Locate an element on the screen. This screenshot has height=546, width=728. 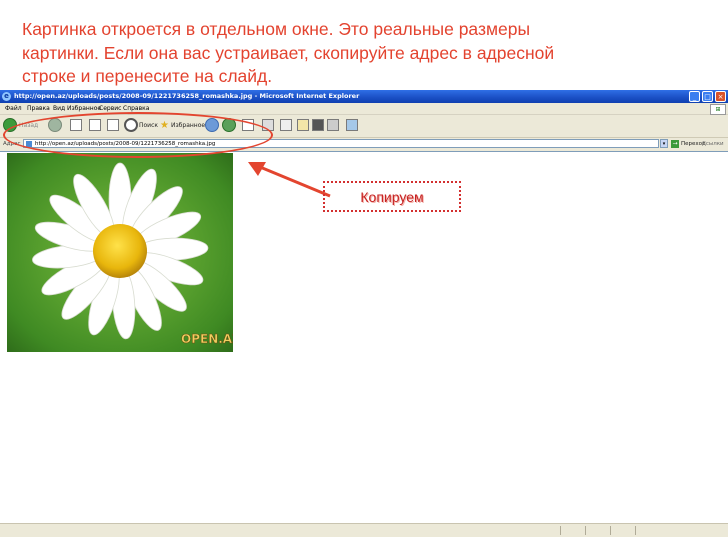
image-watermark: OPEN.AZ is located at coordinates (207, 339).